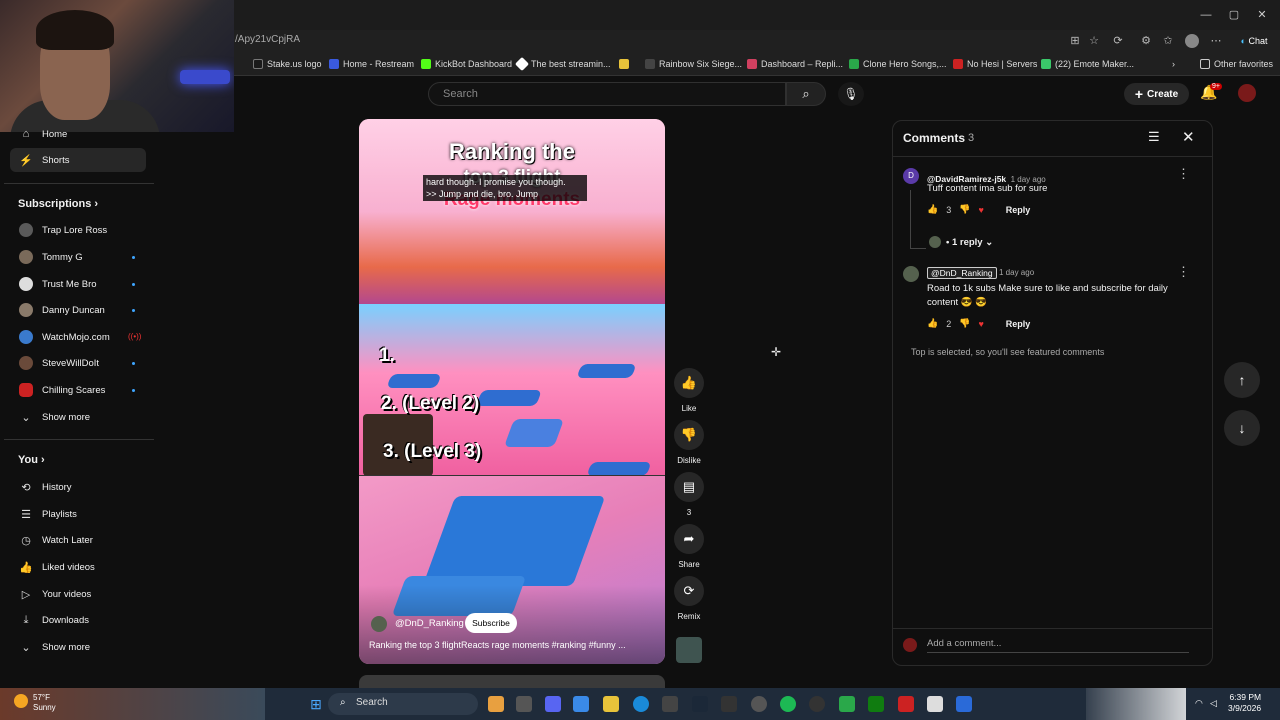 The width and height of the screenshot is (1280, 720). What do you see at coordinates (78, 257) in the screenshot?
I see `sidebar-item-subscription: Tommy G` at bounding box center [78, 257].